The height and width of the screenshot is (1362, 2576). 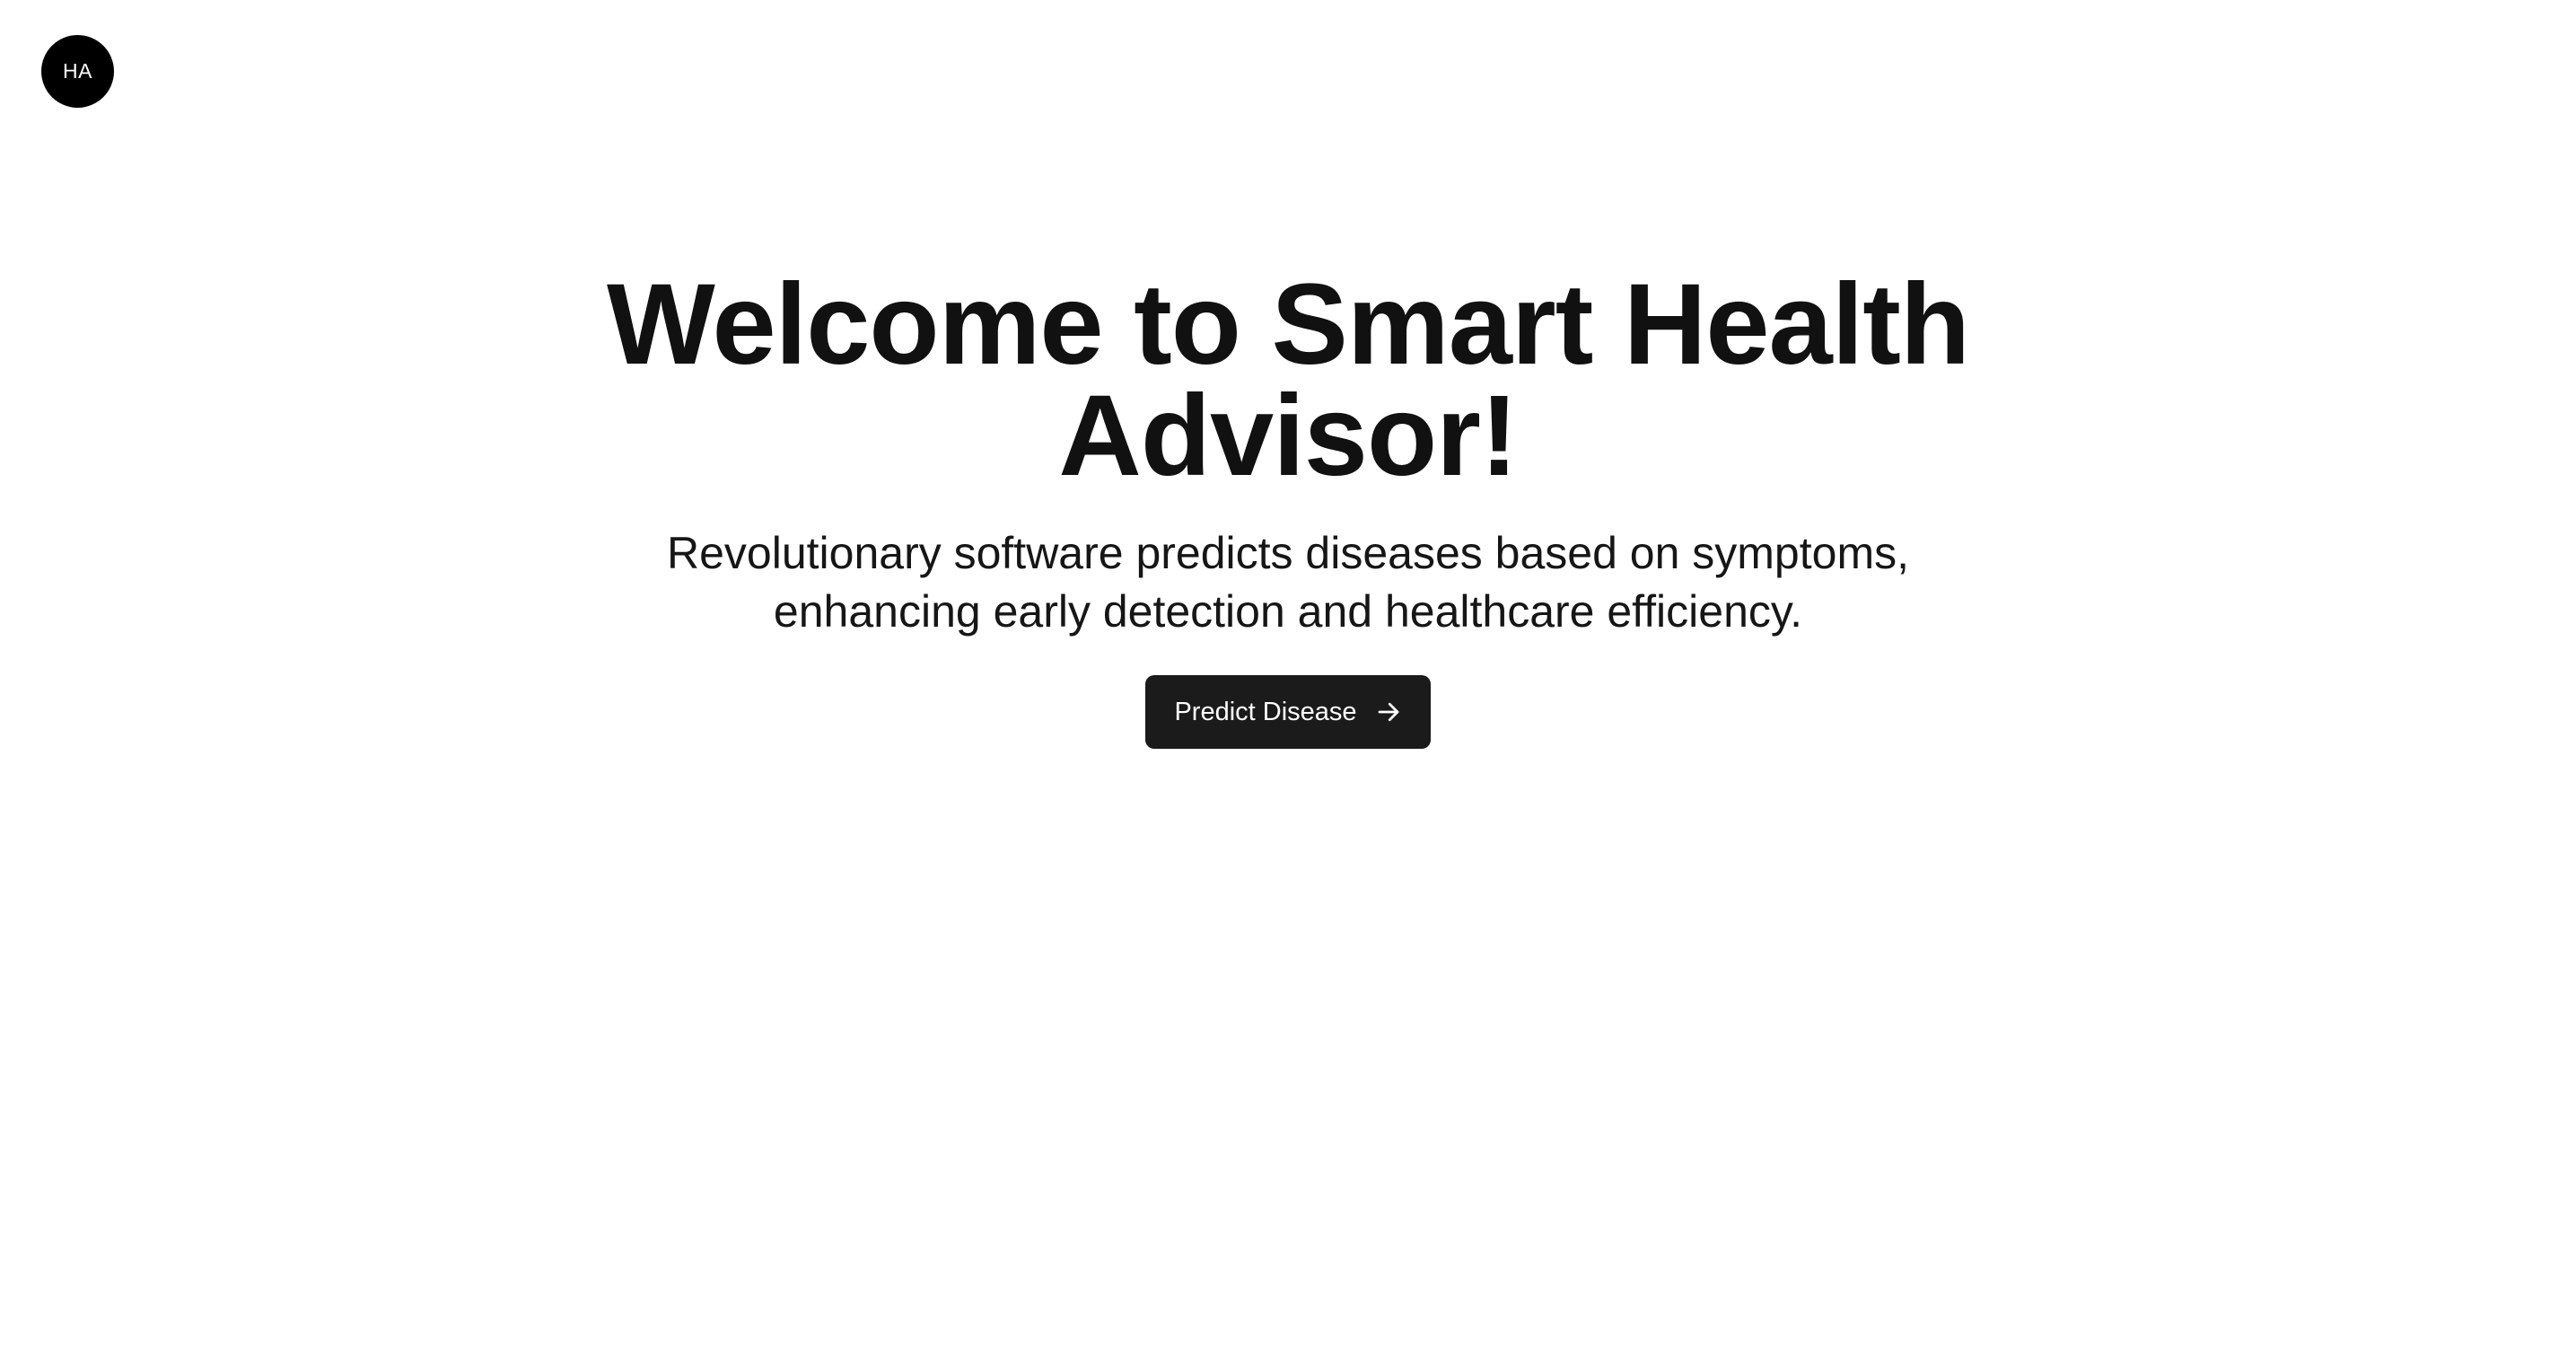 I want to click on predict-disease-button: Predict Disease, so click(x=1288, y=712).